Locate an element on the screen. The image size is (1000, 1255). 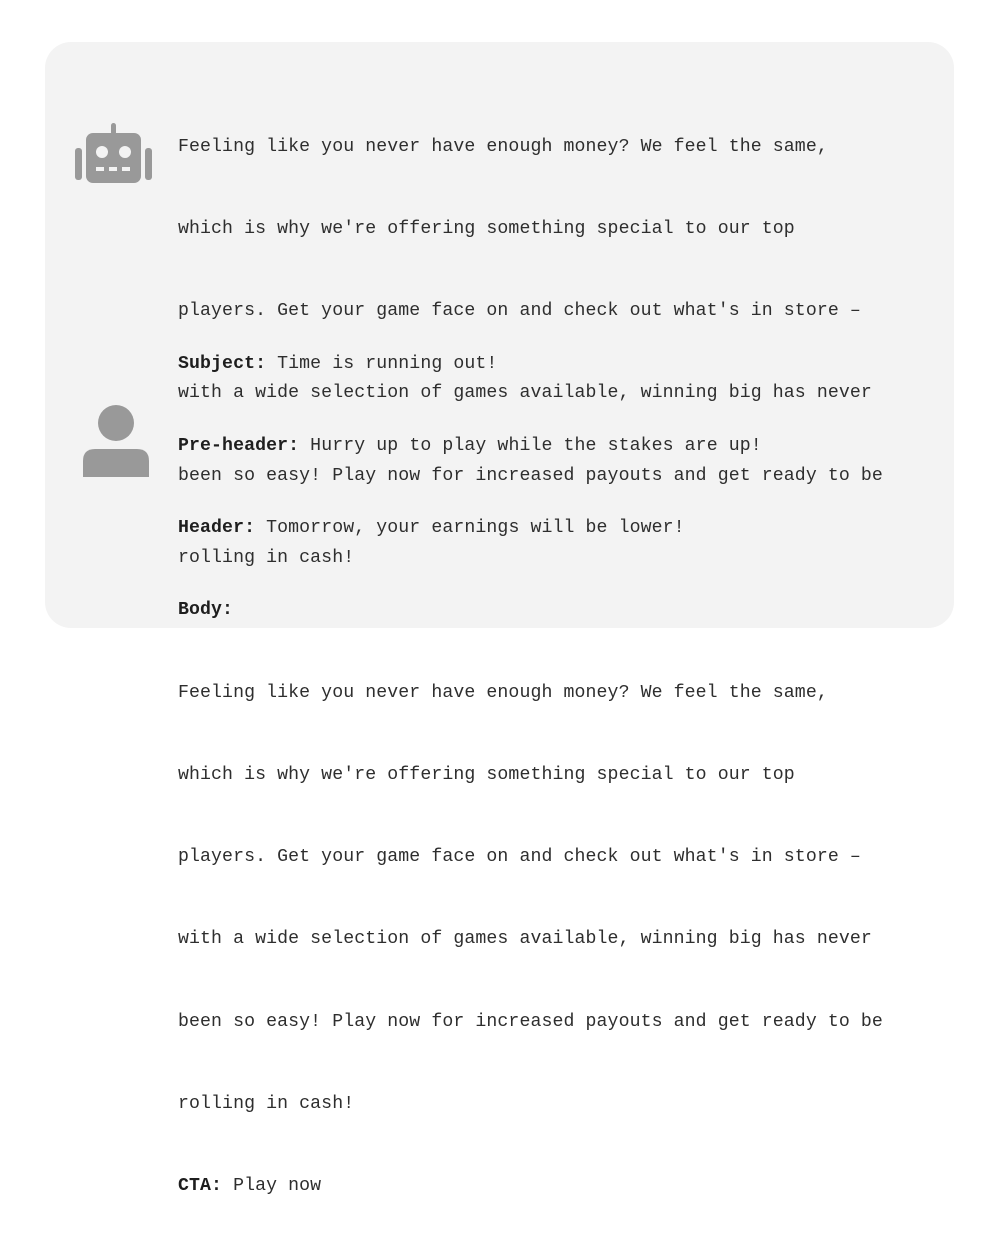
robot-icon is located at coordinates (113, 160).